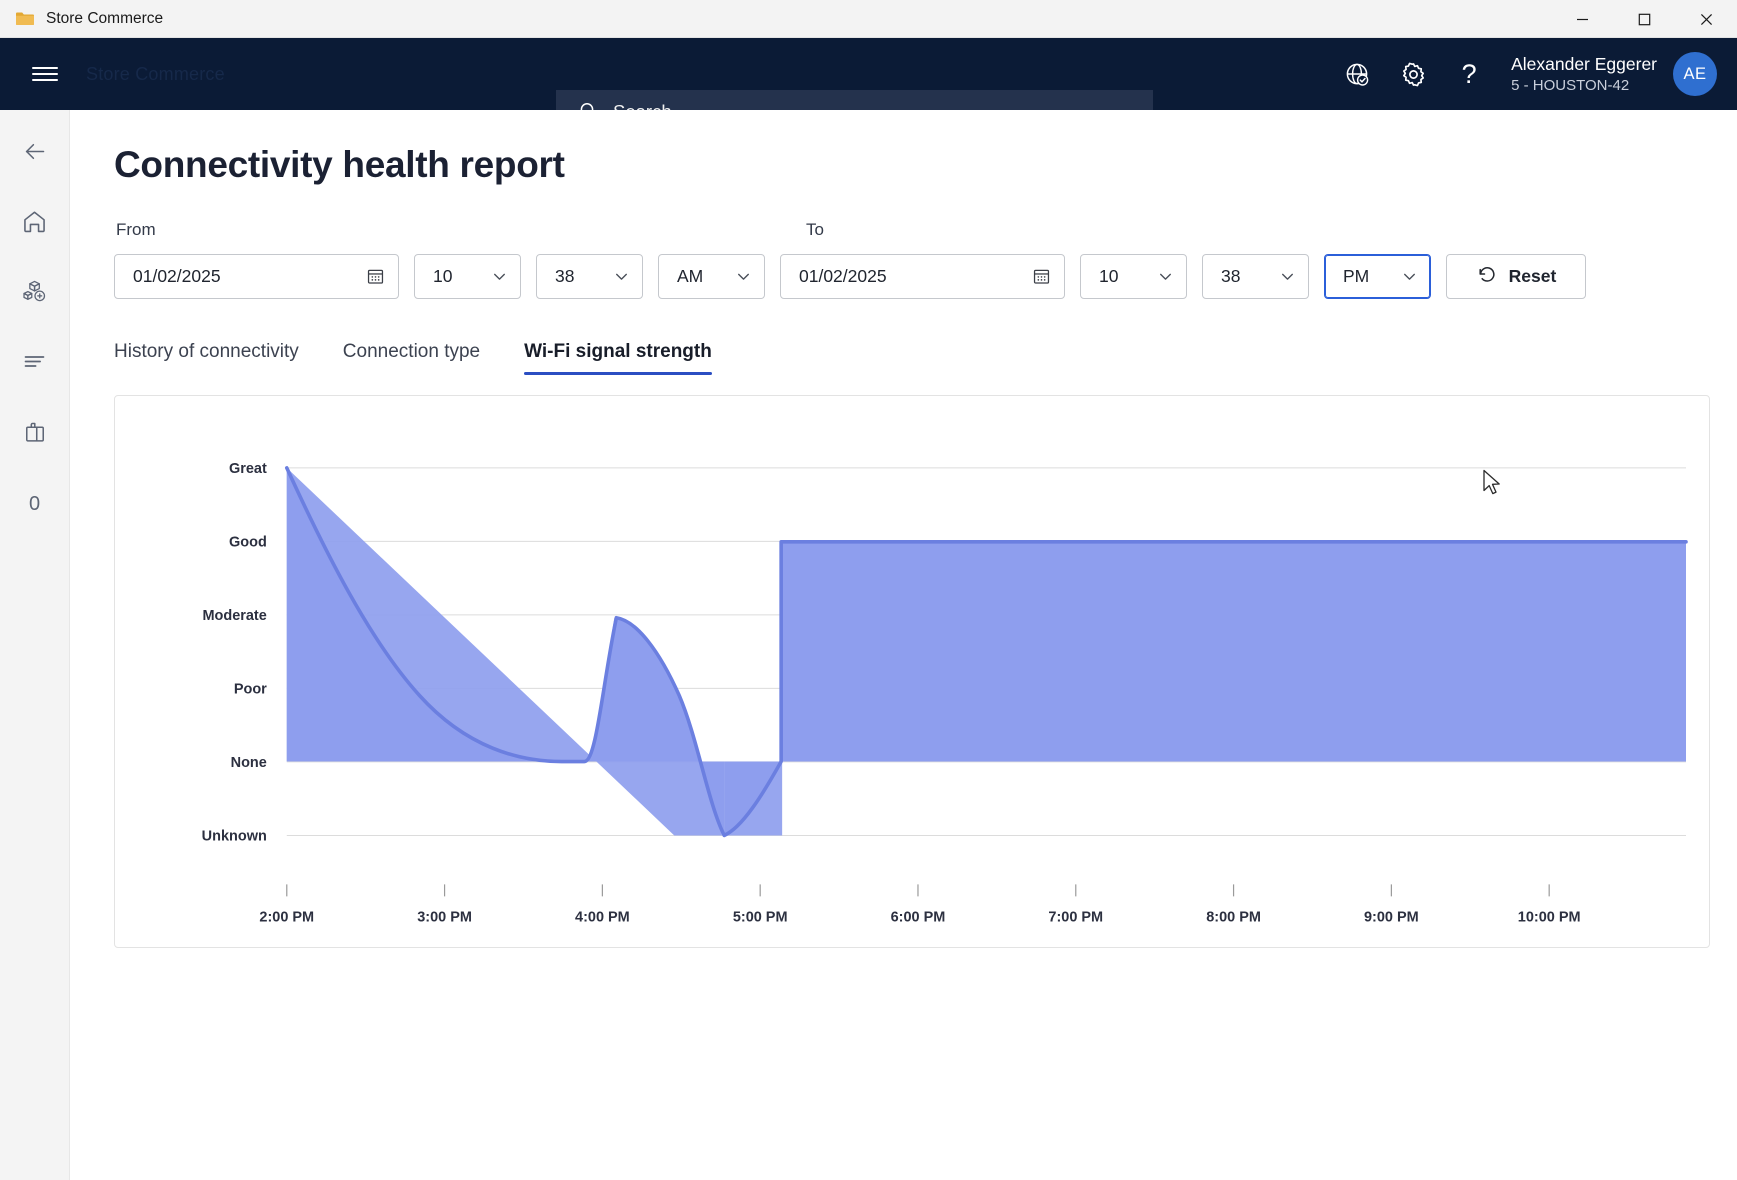  Describe the element at coordinates (177, 276) in the screenshot. I see `from-date-value: 01/02/2025` at that location.